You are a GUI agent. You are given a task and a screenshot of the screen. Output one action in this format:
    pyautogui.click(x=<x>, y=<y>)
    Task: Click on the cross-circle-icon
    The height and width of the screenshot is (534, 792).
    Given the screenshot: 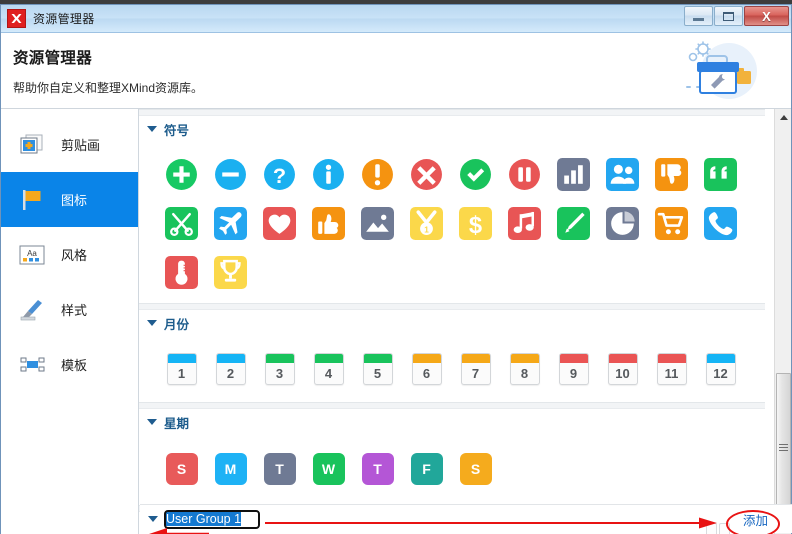 What is the action you would take?
    pyautogui.click(x=426, y=174)
    